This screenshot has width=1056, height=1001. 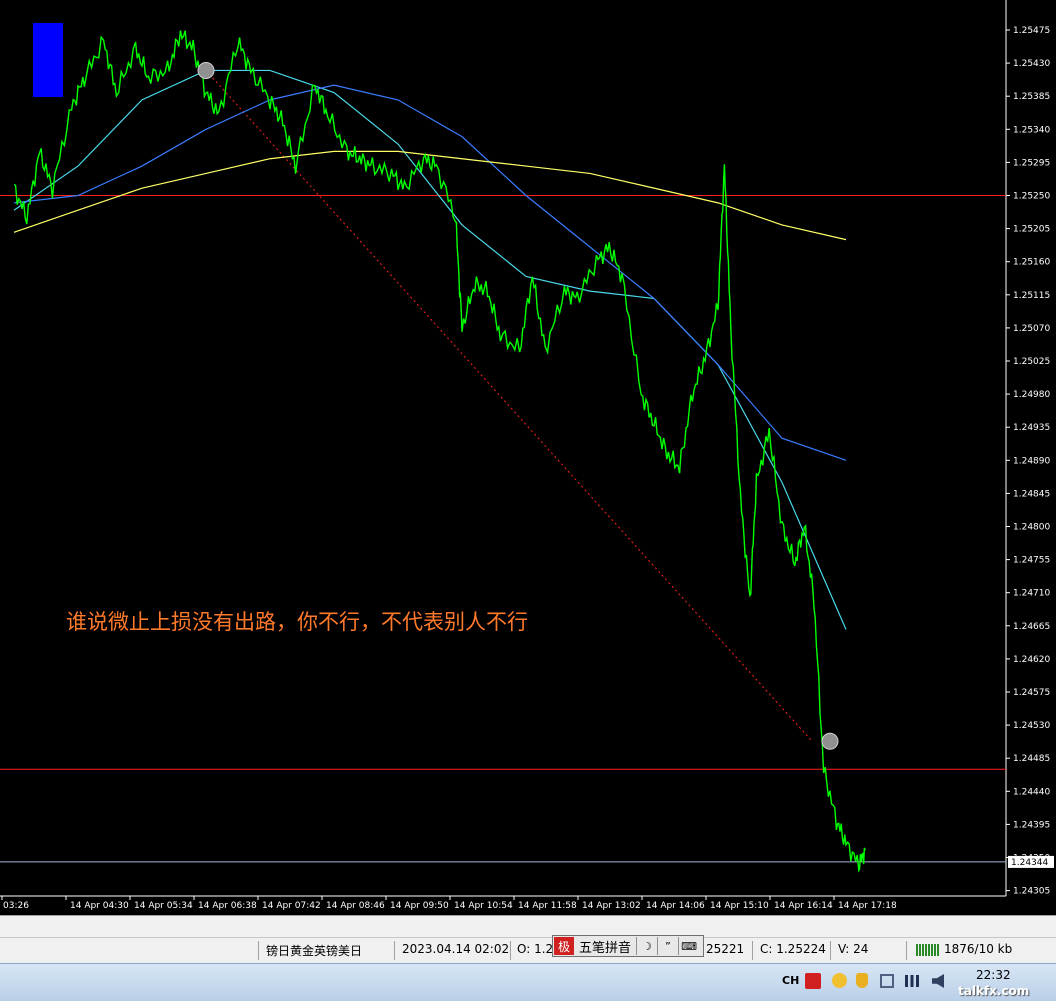 What do you see at coordinates (547, 906) in the screenshot?
I see `time-tick-label: 14 Apr 11:58` at bounding box center [547, 906].